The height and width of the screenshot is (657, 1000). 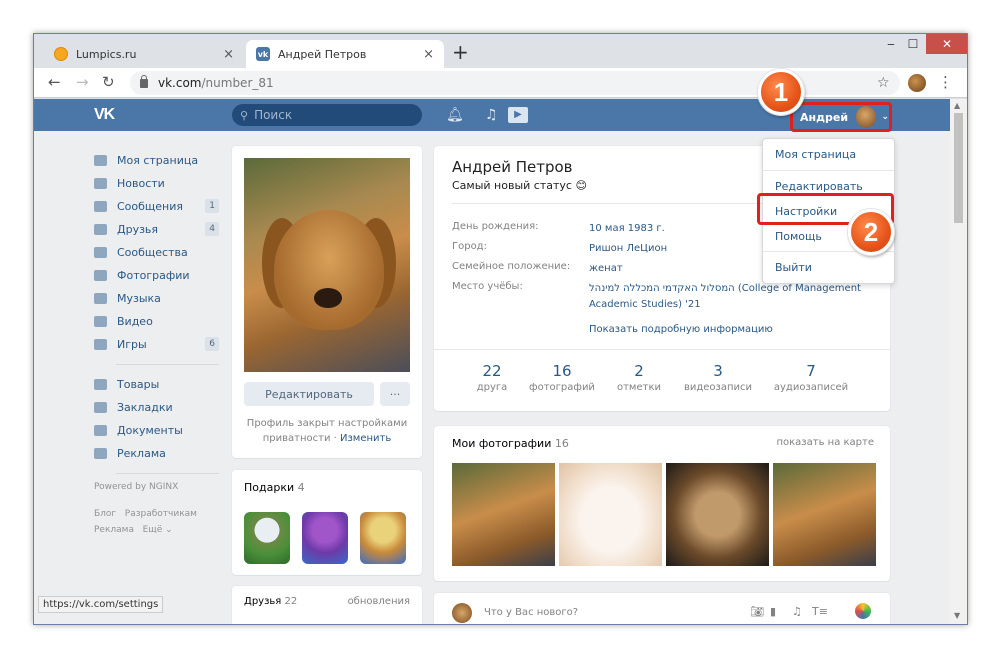 I want to click on profile-photo, so click(x=327, y=265).